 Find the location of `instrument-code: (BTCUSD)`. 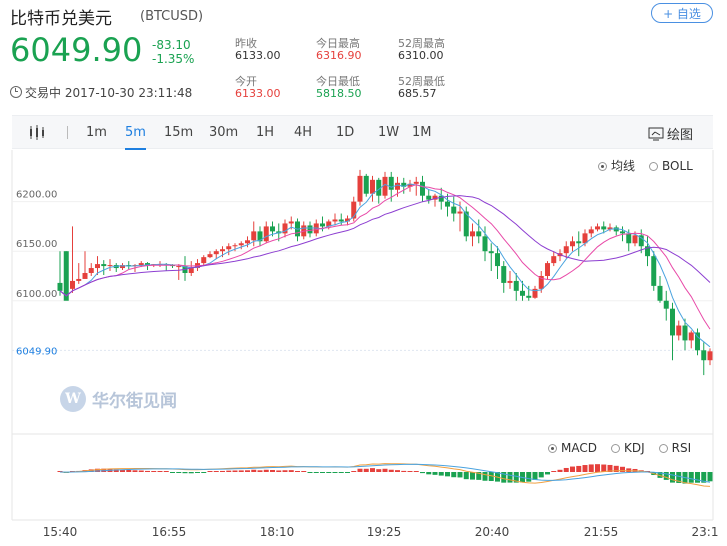

instrument-code: (BTCUSD) is located at coordinates (172, 16).